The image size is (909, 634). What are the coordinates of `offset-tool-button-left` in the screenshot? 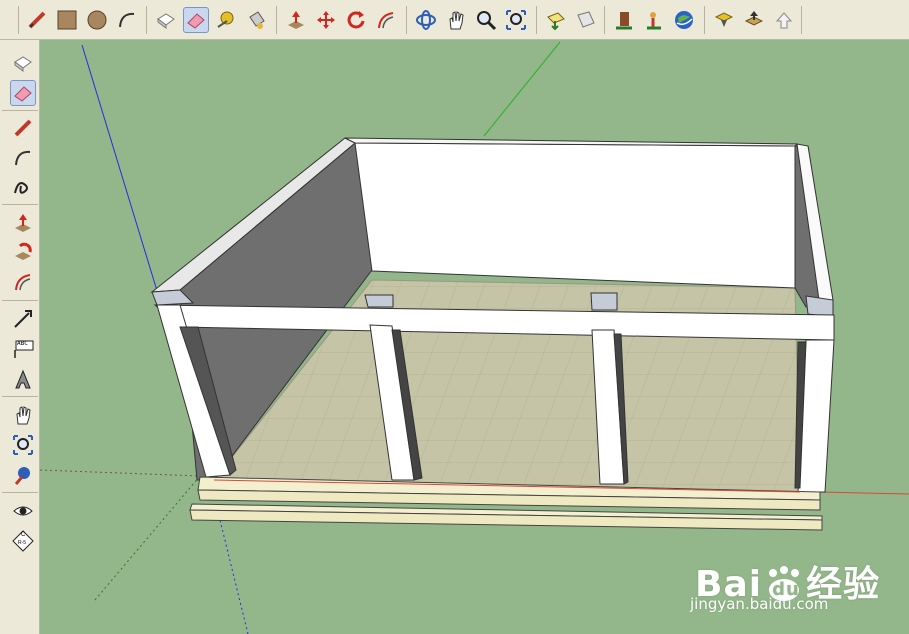 It's located at (23, 282).